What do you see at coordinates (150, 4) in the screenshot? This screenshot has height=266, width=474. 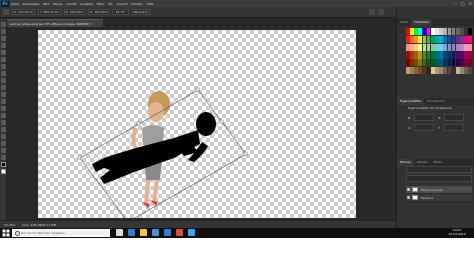 I see `menu-item-hilfe: Hilfe` at bounding box center [150, 4].